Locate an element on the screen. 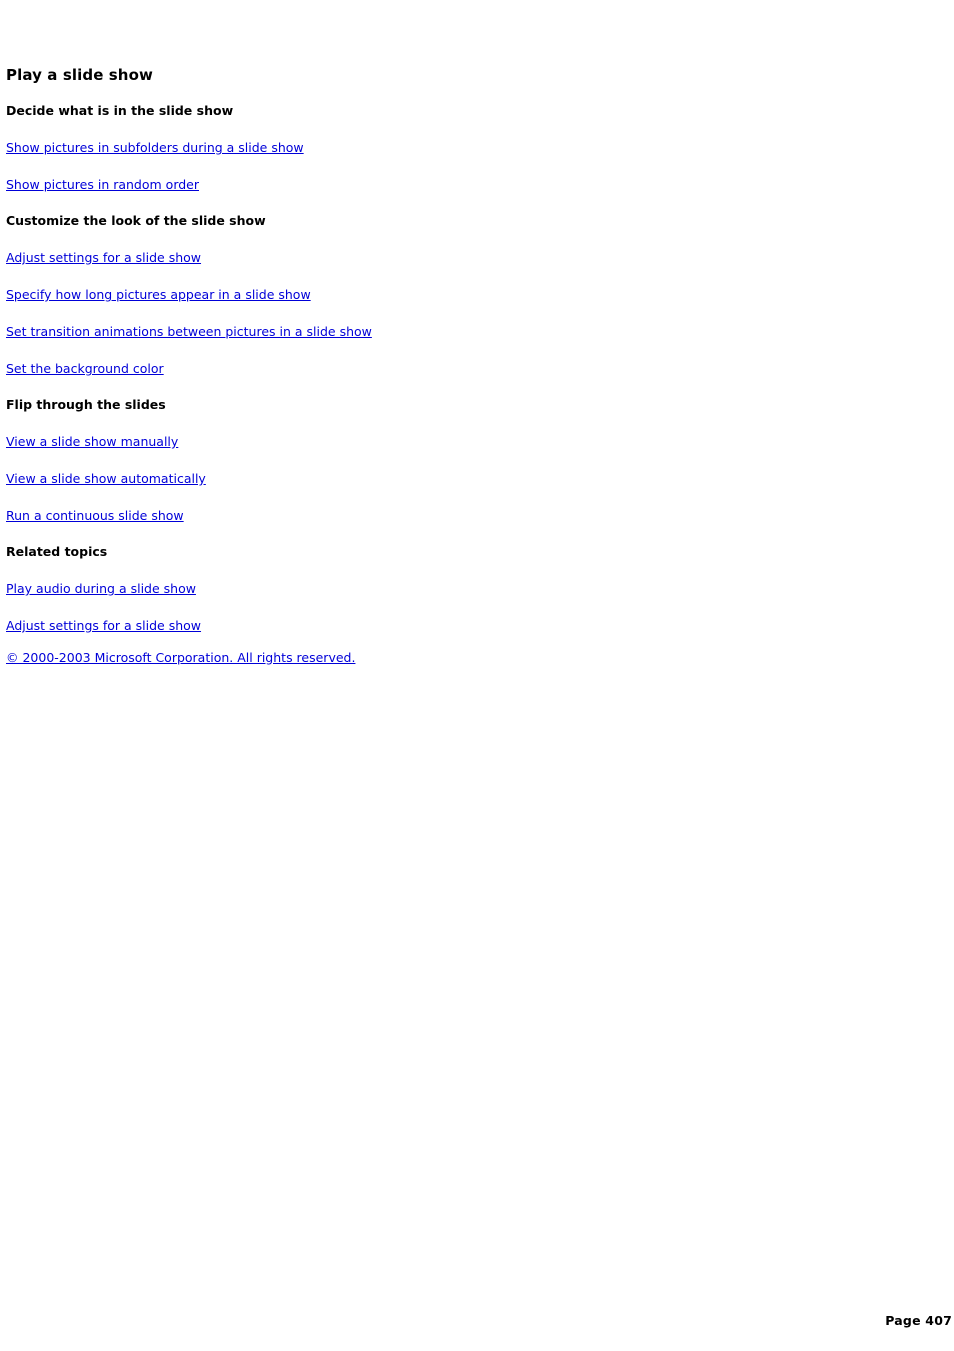  section-heading-related-topics: Related topics is located at coordinates (57, 551).